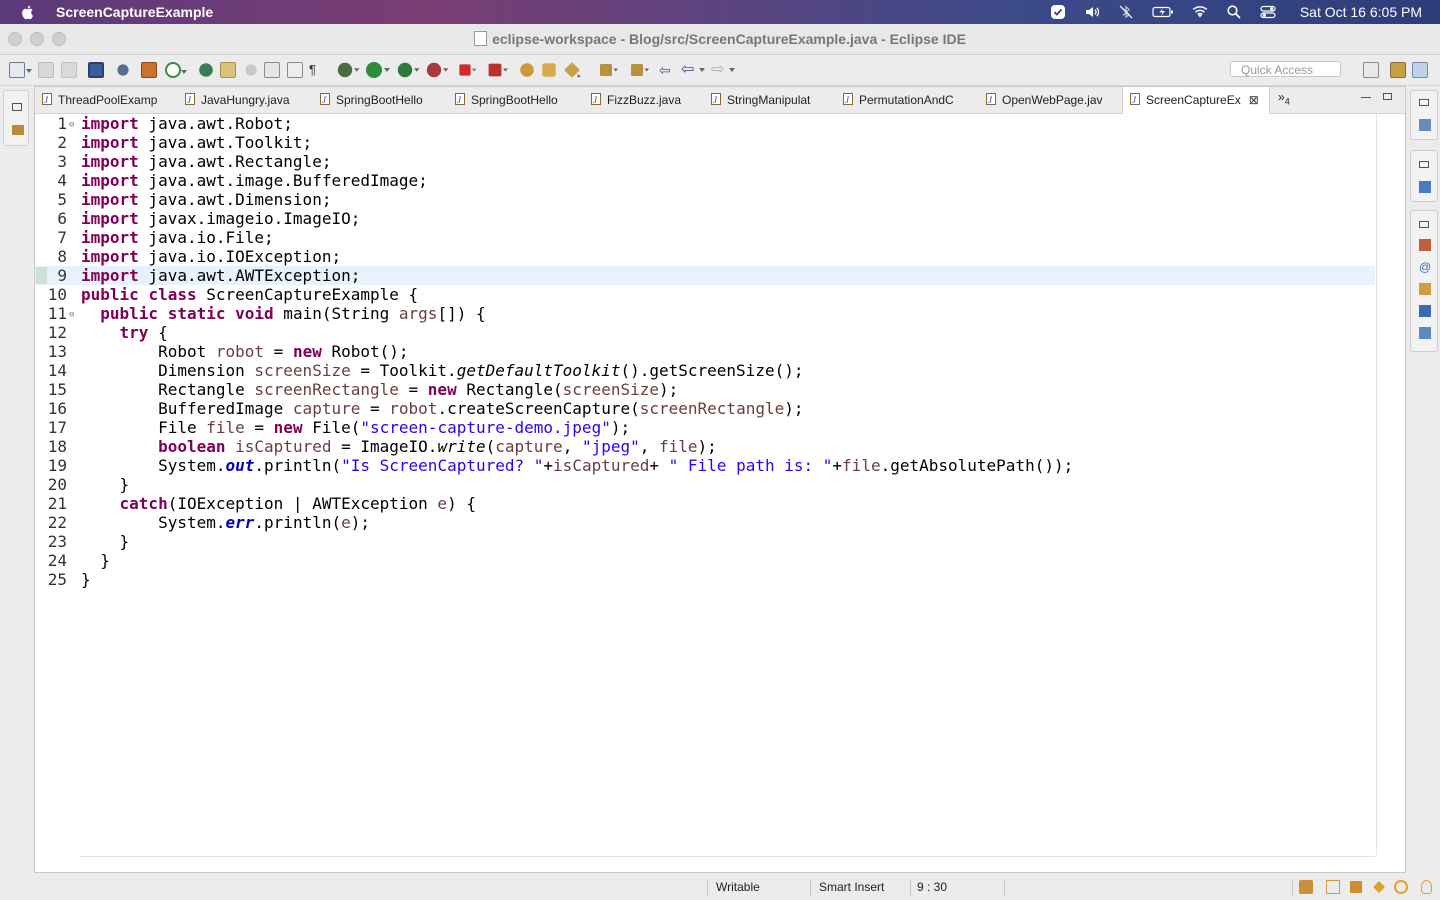  What do you see at coordinates (1401, 887) in the screenshot?
I see `help-icon` at bounding box center [1401, 887].